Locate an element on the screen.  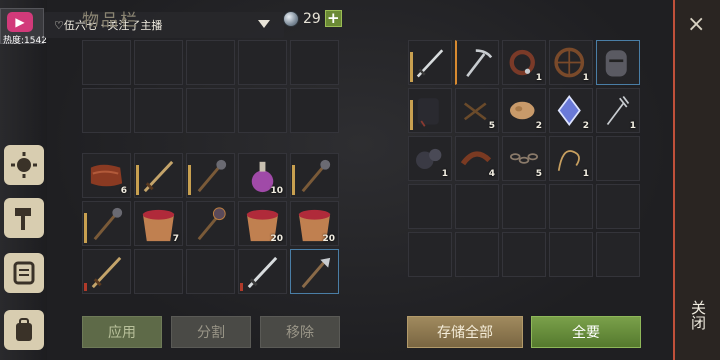
morningstar-icon is located at coordinates (211, 224).